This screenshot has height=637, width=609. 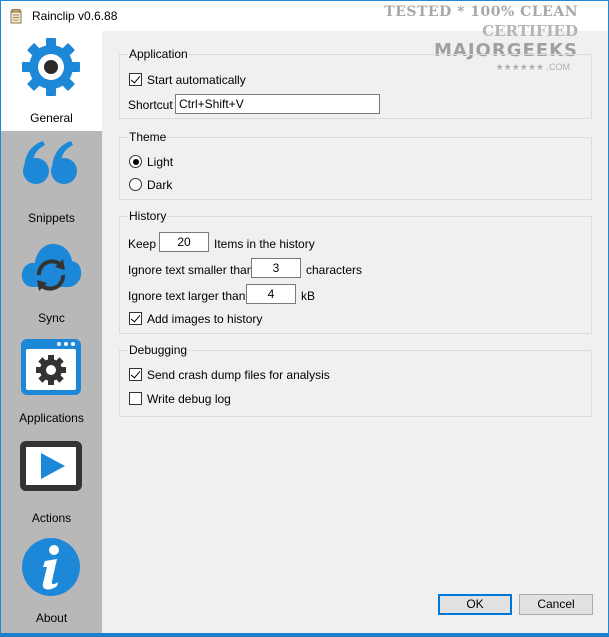 I want to click on watermark-line-2: CERTIFIED, so click(x=530, y=31).